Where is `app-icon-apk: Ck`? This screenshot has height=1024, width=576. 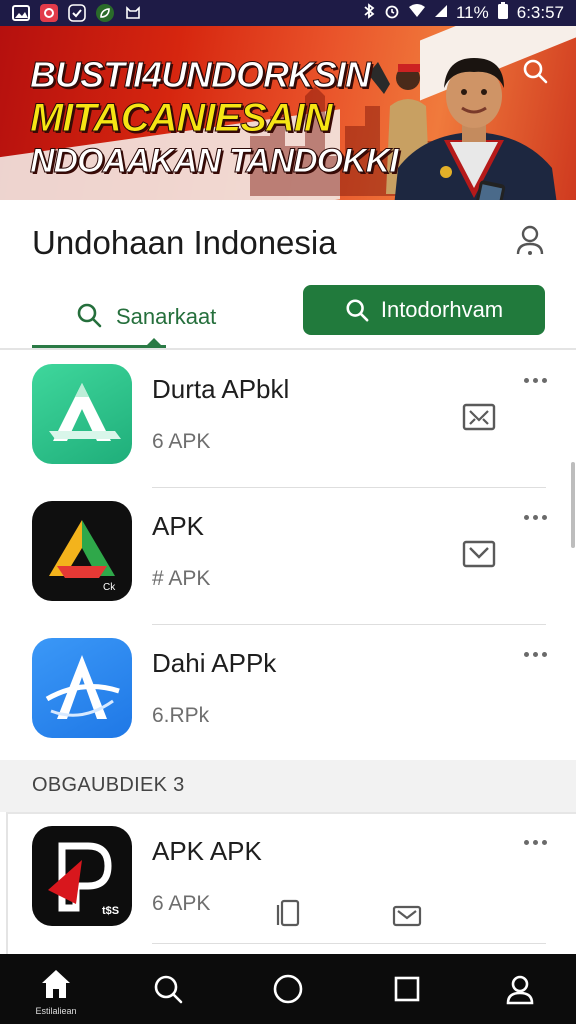
app-icon-apk: Ck is located at coordinates (82, 551).